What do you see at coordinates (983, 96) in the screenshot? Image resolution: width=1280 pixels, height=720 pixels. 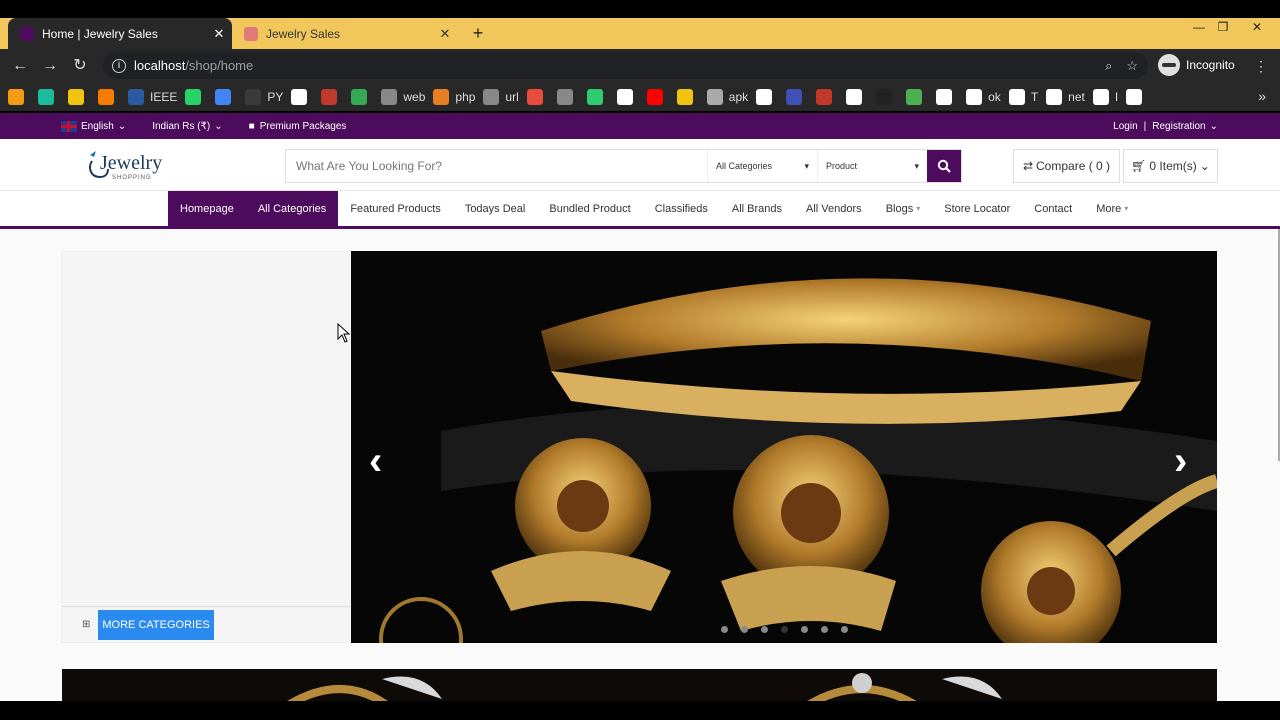 I see `bookmark-item: ok` at bounding box center [983, 96].